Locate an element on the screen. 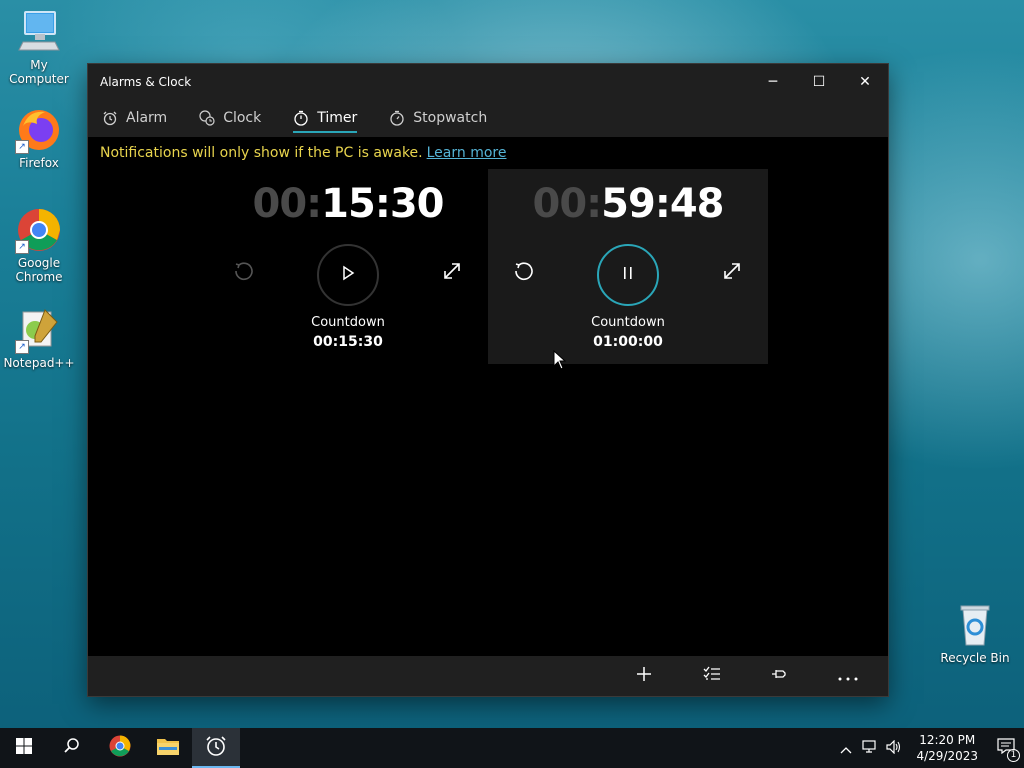 This screenshot has width=1024, height=768. desktop-icon-notepad-plus-plus: ↗ Notepad++ is located at coordinates (39, 338).